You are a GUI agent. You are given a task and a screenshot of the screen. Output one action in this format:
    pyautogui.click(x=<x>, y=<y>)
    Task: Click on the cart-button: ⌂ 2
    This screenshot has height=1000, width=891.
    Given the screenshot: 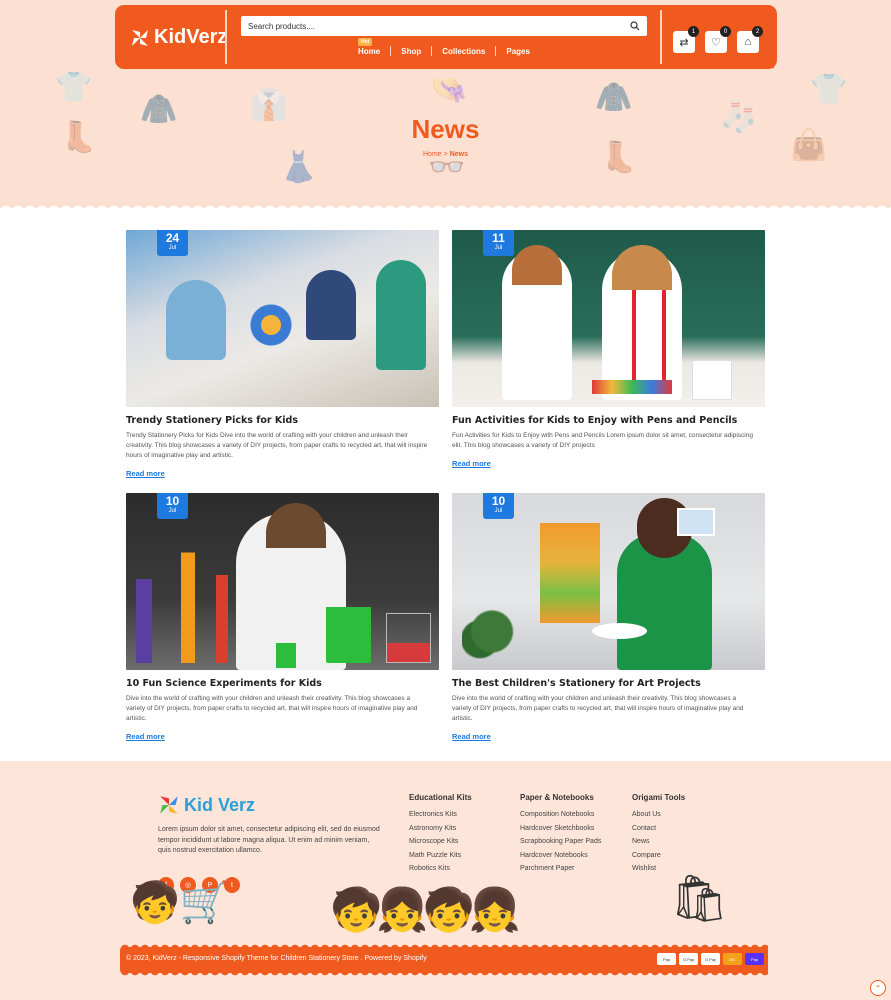 What is the action you would take?
    pyautogui.click(x=750, y=39)
    